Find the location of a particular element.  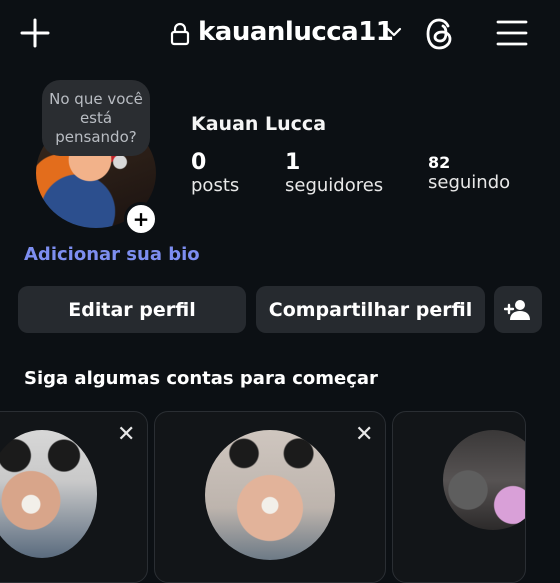

menu-icon is located at coordinates (512, 33).